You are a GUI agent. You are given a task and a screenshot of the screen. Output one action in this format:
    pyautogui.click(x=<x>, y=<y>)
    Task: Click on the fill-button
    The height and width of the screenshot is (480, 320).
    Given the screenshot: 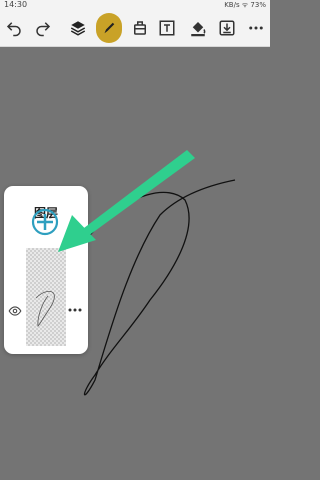 What is the action you would take?
    pyautogui.click(x=198, y=28)
    